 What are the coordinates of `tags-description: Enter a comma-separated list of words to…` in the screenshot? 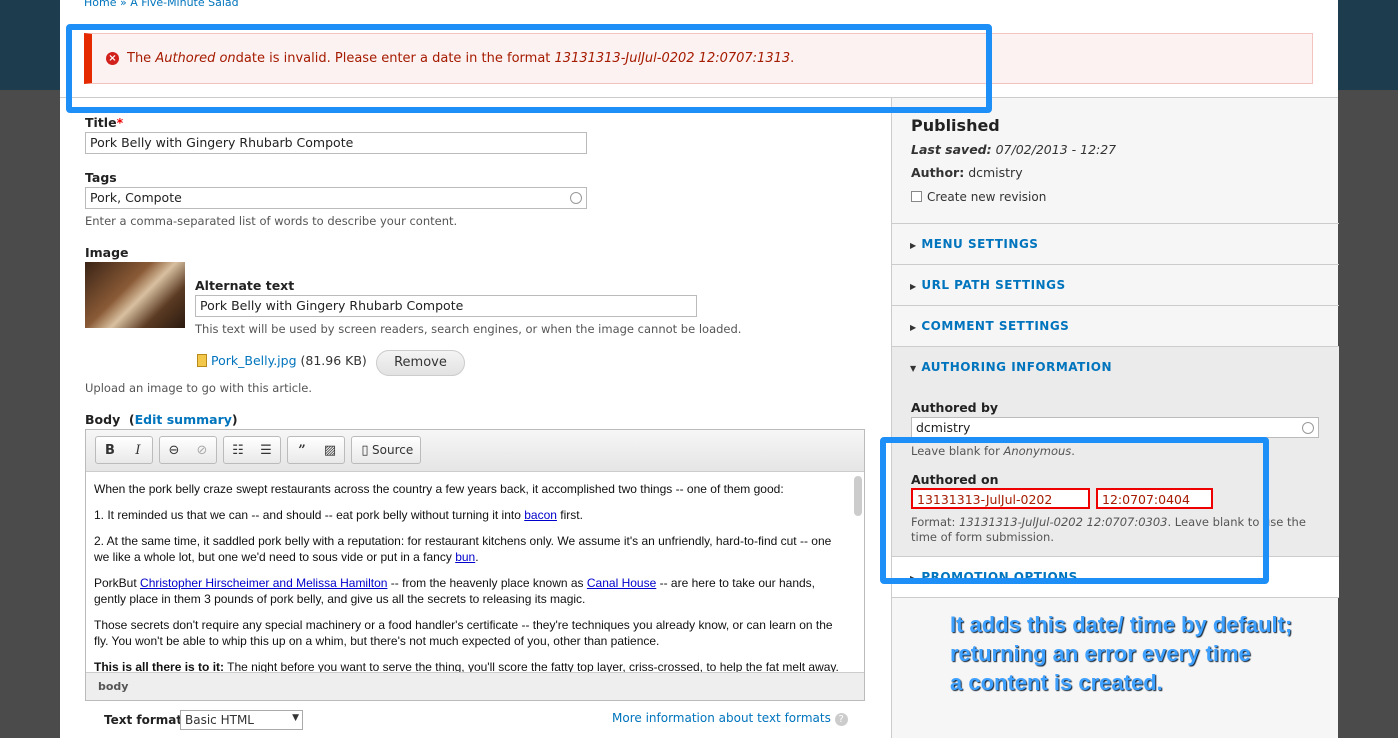 It's located at (271, 221).